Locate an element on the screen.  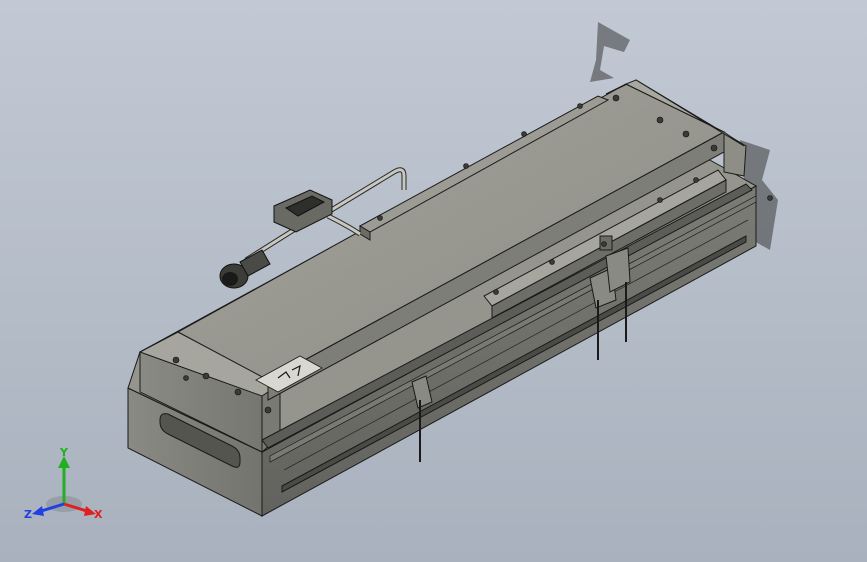
z-axis-label: Z is located at coordinates (28, 514).